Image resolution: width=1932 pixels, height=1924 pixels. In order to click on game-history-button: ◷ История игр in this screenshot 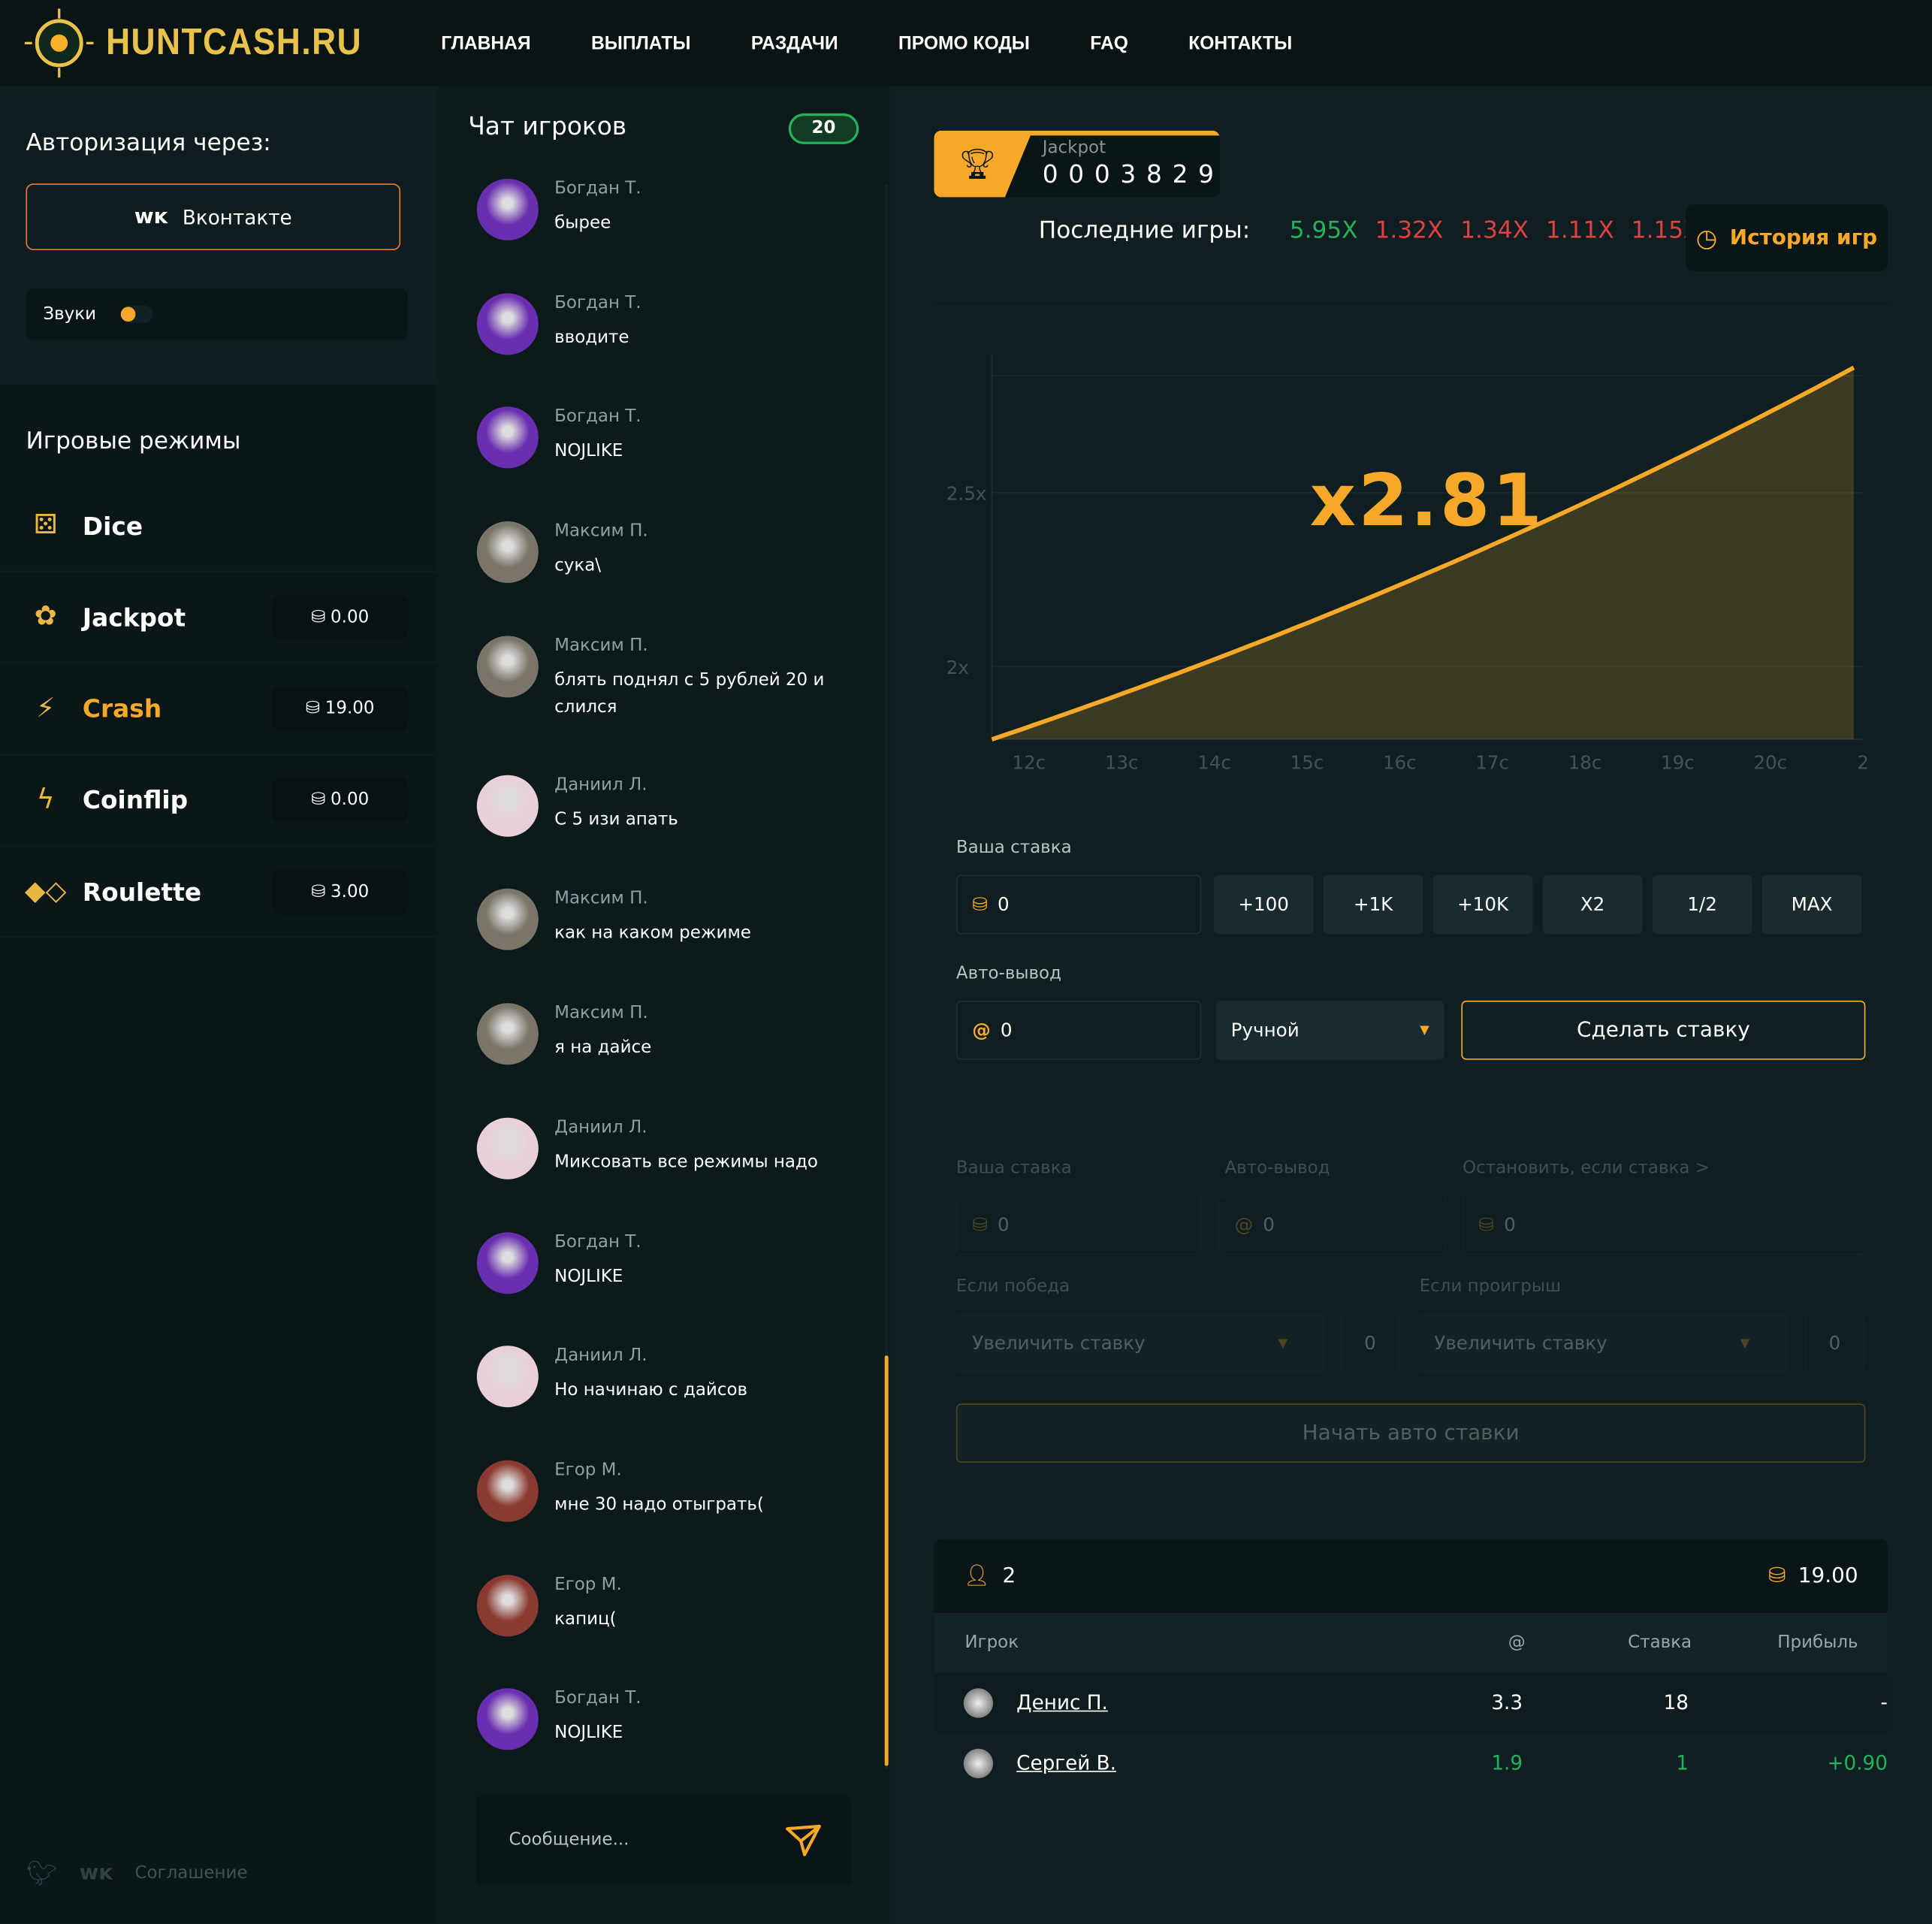, I will do `click(1787, 238)`.